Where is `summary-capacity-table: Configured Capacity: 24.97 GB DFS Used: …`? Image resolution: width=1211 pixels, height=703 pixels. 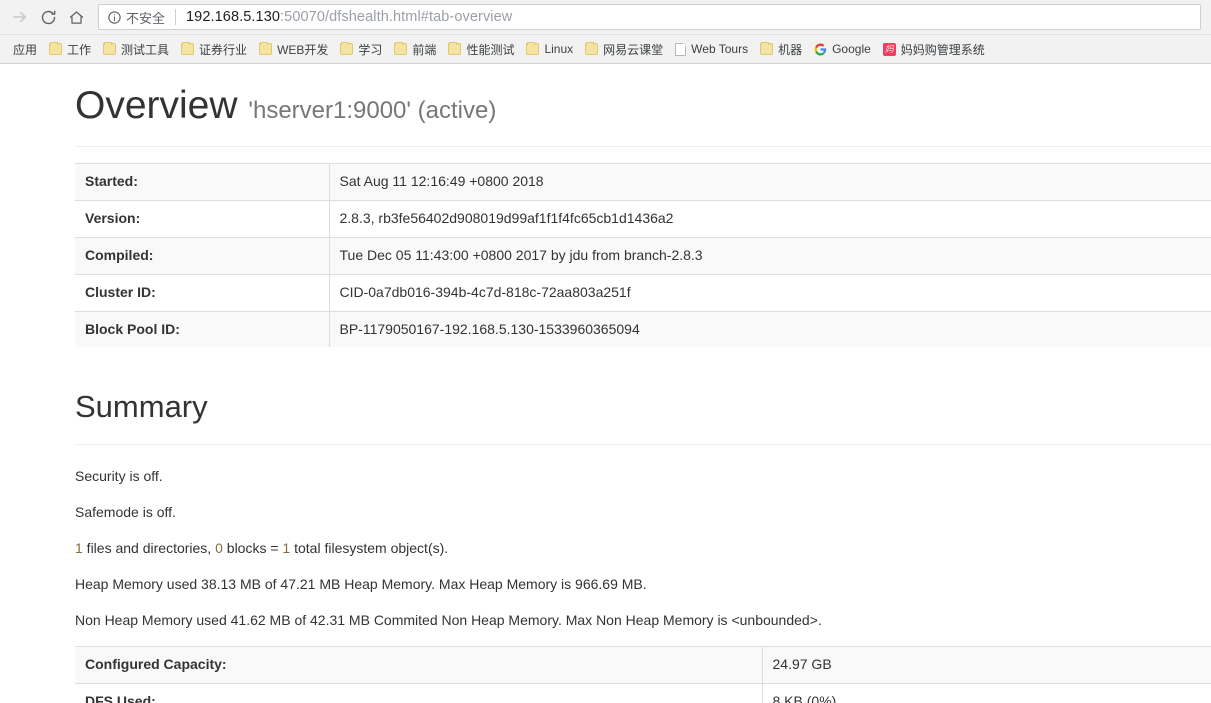
summary-capacity-table: Configured Capacity: 24.97 GB DFS Used: … is located at coordinates (643, 674).